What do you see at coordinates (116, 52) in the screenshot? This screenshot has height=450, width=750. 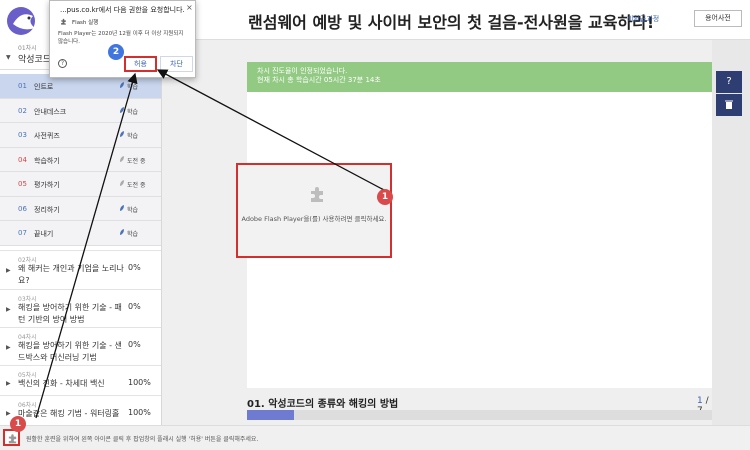 I see `step-two-badge: 2` at bounding box center [116, 52].